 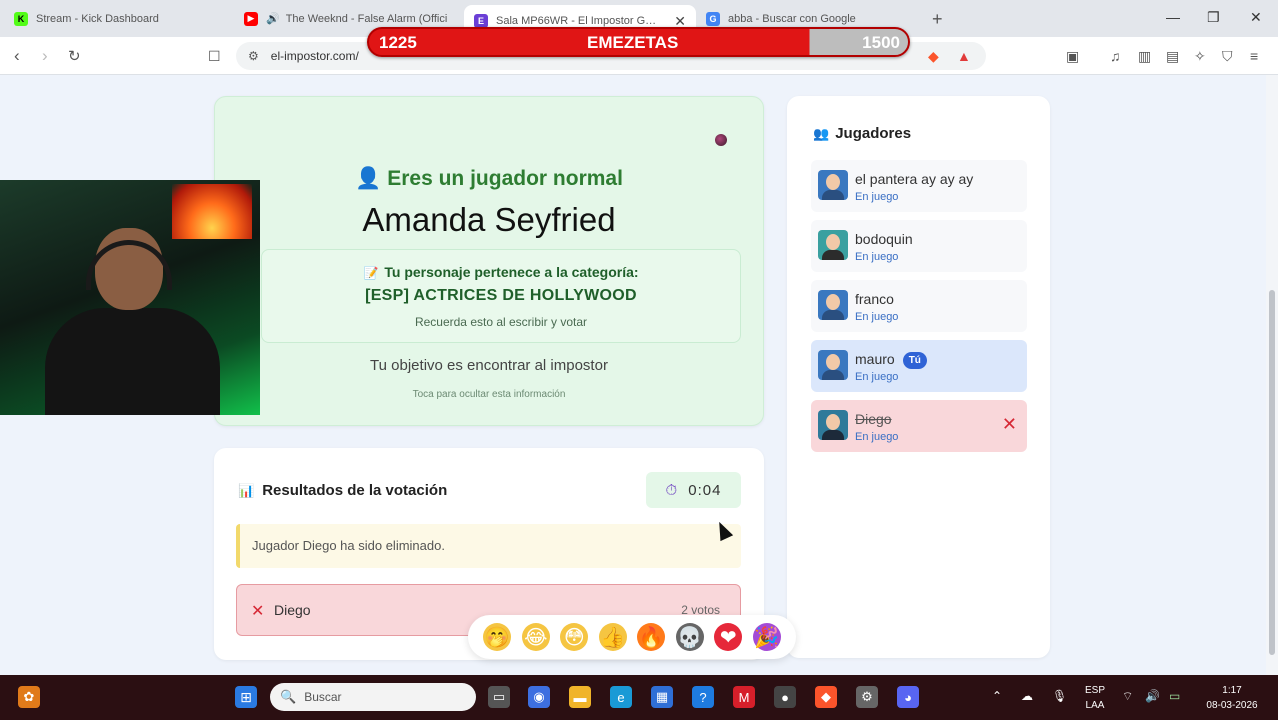 I want to click on player-name: el pantera ay ay ay, so click(x=914, y=179).